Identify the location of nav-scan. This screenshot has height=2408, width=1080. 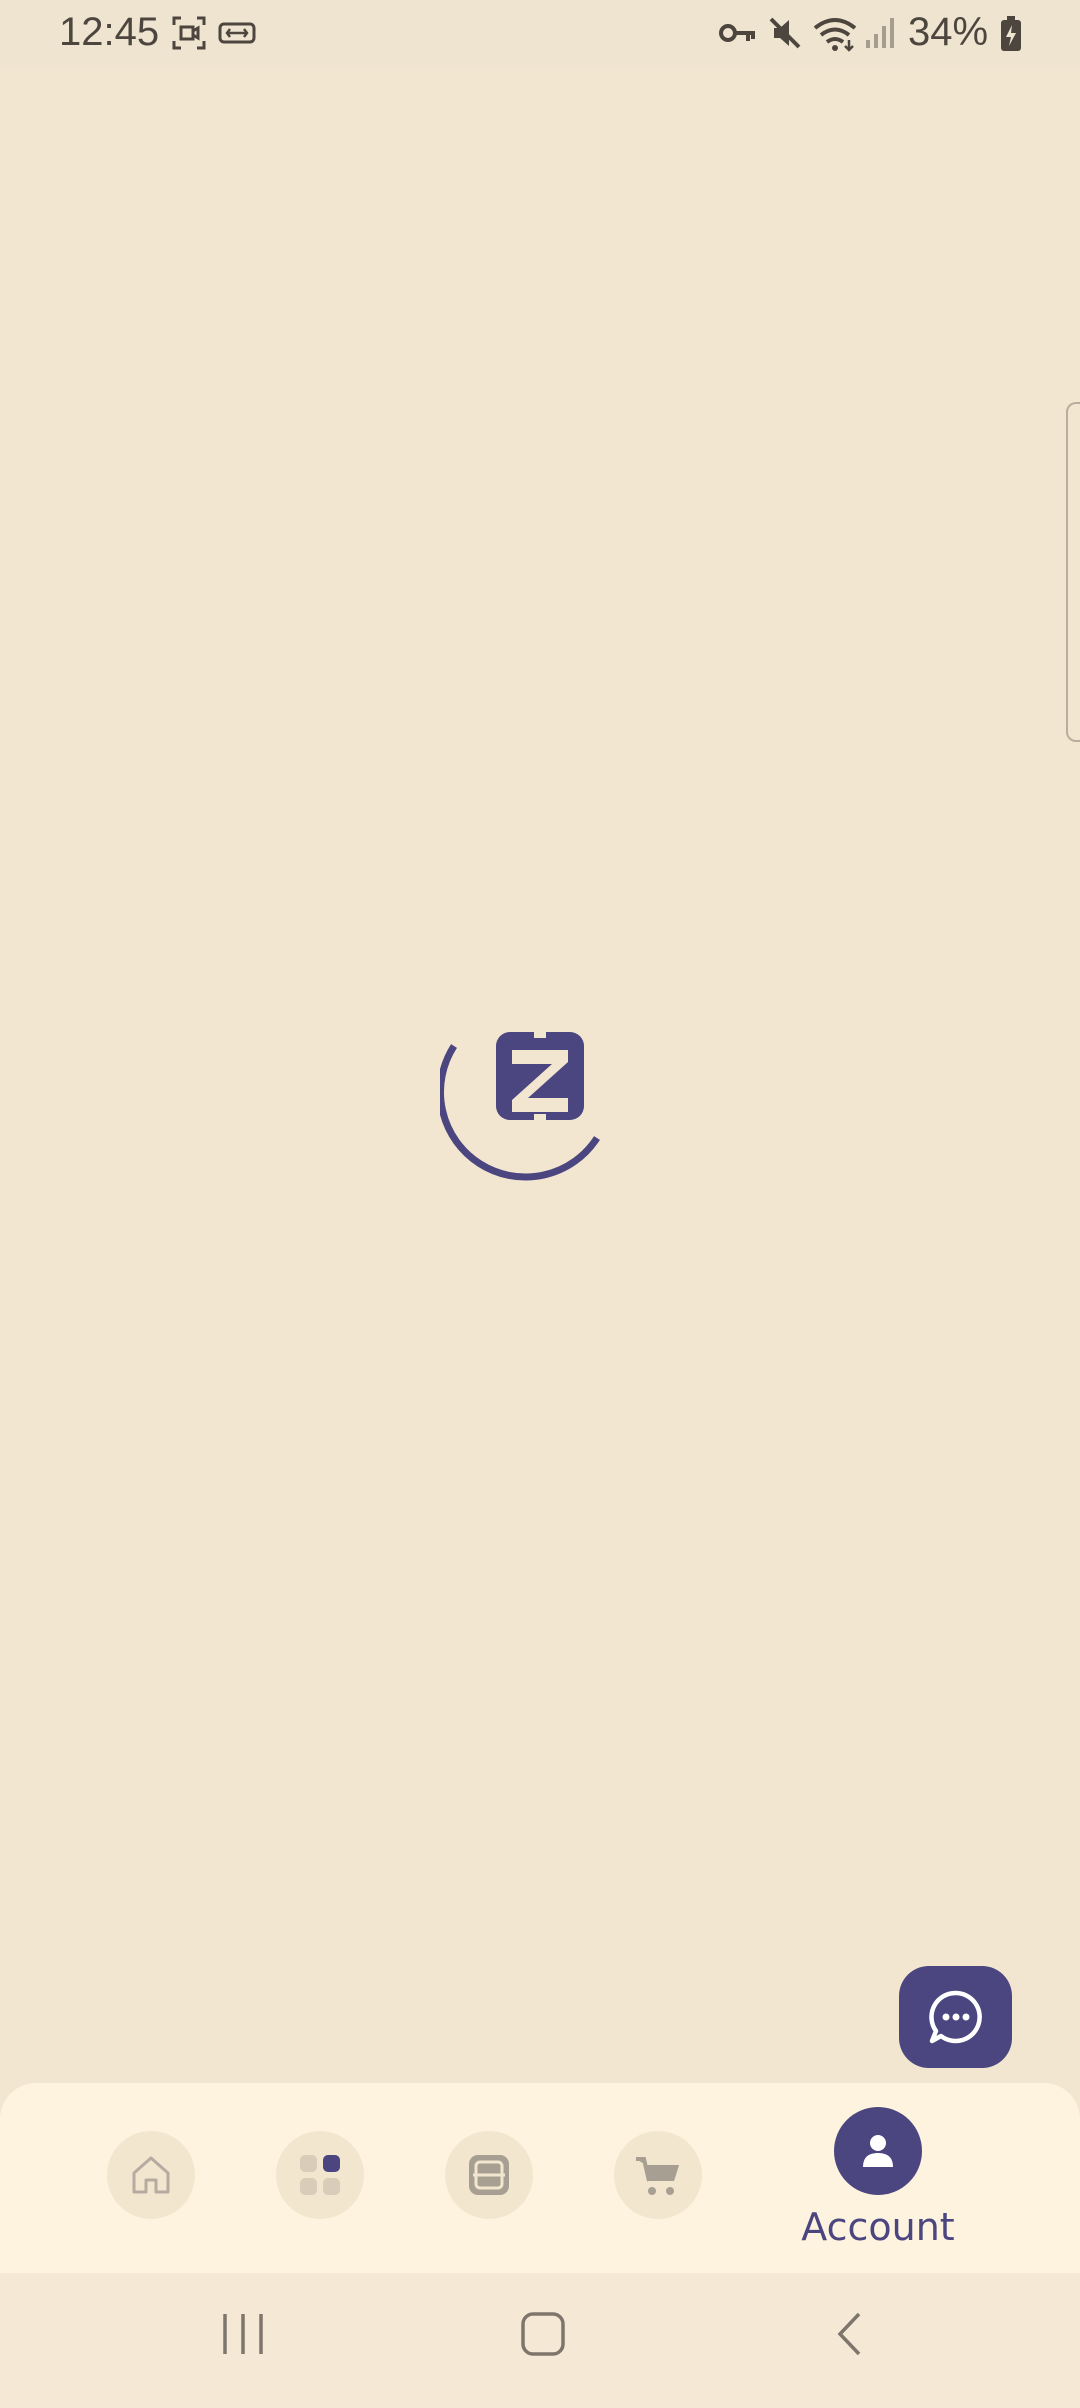
(489, 2175).